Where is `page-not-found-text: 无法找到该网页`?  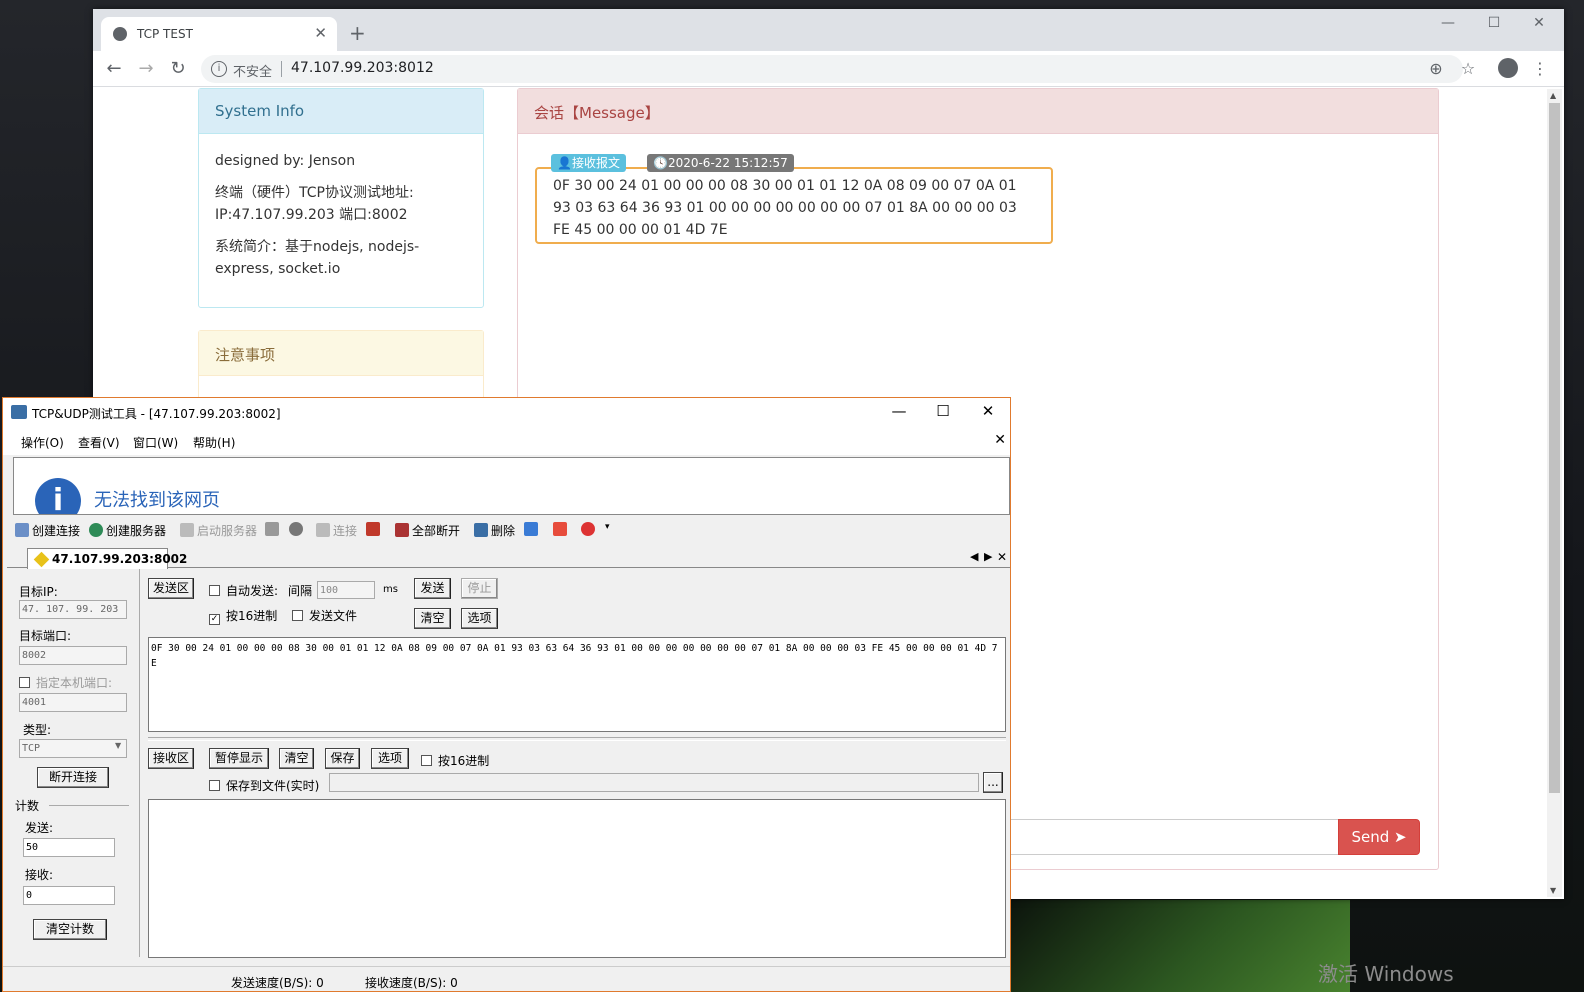
page-not-found-text: 无法找到该网页 is located at coordinates (157, 500).